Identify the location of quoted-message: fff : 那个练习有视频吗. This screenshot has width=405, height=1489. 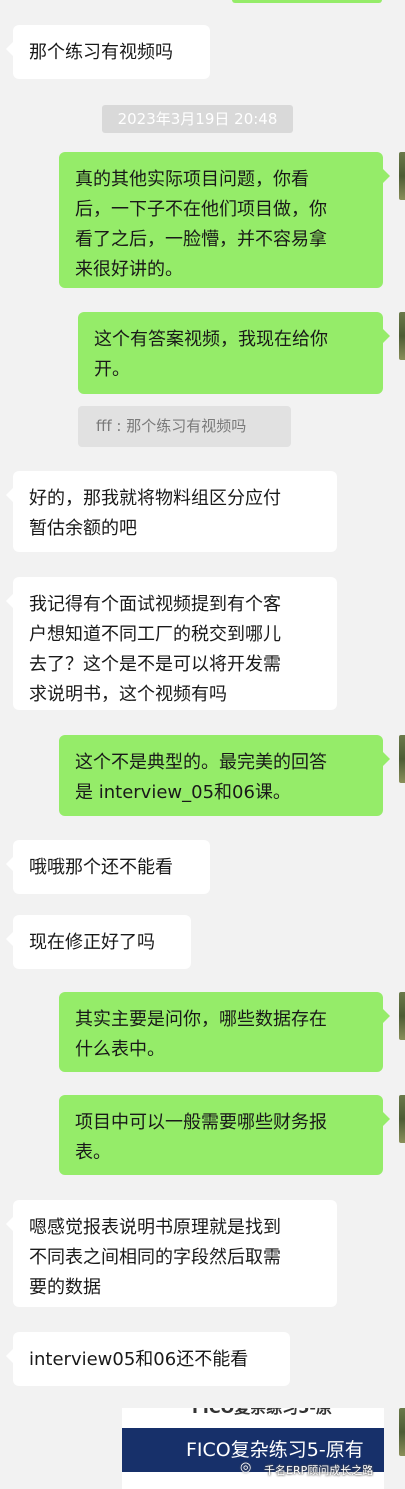
(184, 426).